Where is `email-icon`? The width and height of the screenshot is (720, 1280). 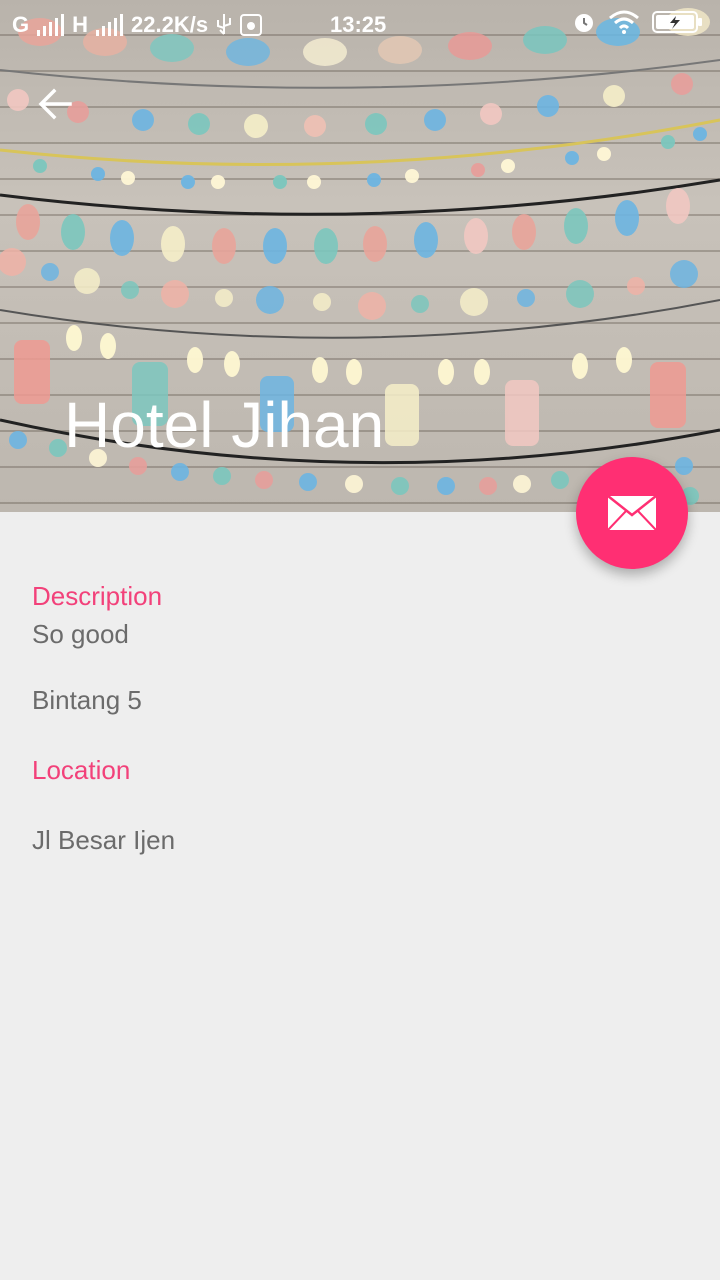 email-icon is located at coordinates (632, 513).